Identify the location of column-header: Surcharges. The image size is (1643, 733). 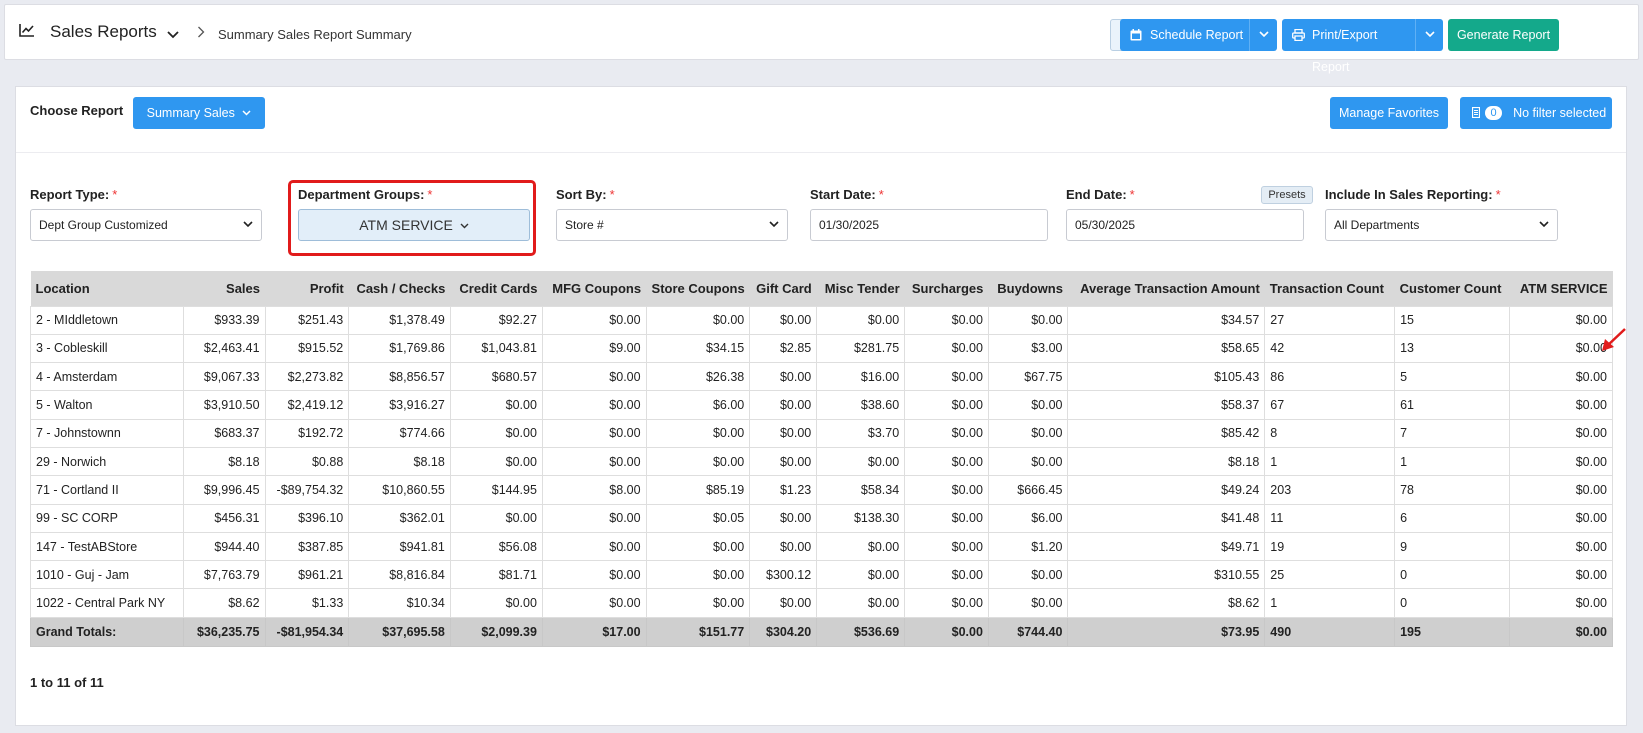
(946, 288).